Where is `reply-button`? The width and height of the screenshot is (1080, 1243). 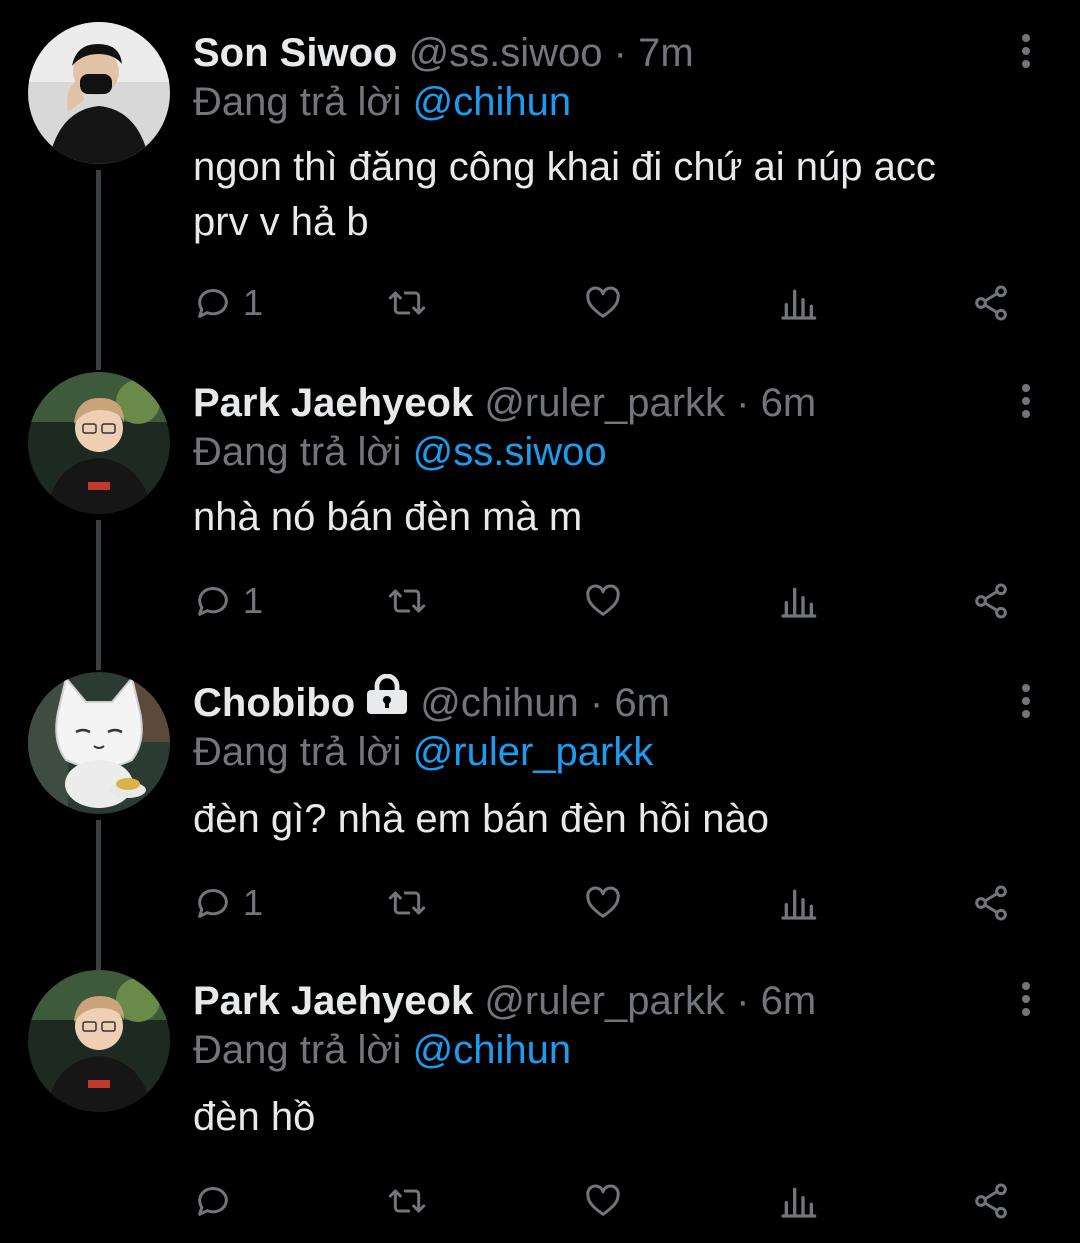 reply-button is located at coordinates (218, 1201).